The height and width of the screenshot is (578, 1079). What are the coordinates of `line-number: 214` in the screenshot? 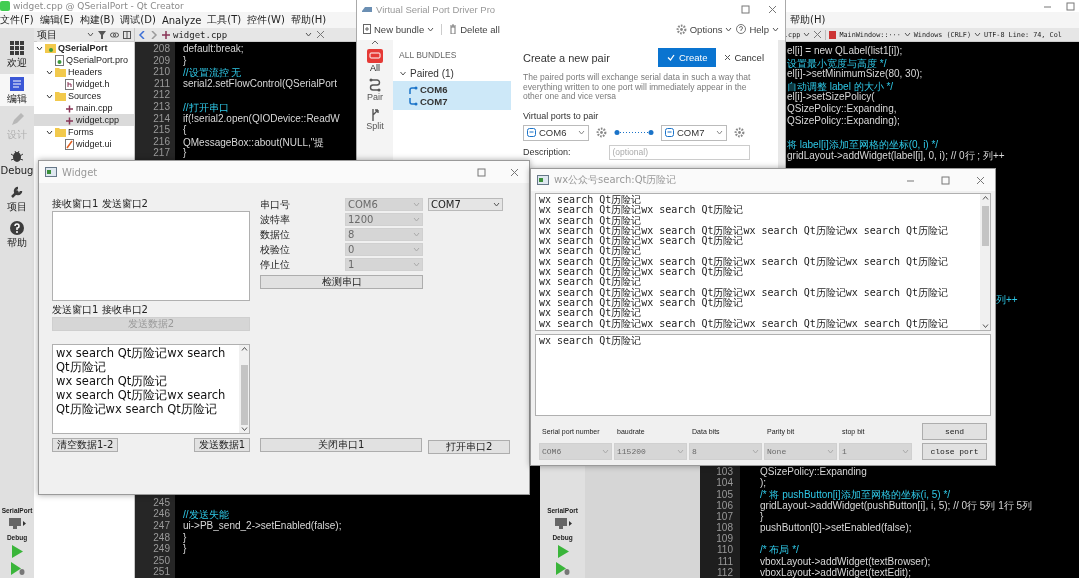 It's located at (161, 118).